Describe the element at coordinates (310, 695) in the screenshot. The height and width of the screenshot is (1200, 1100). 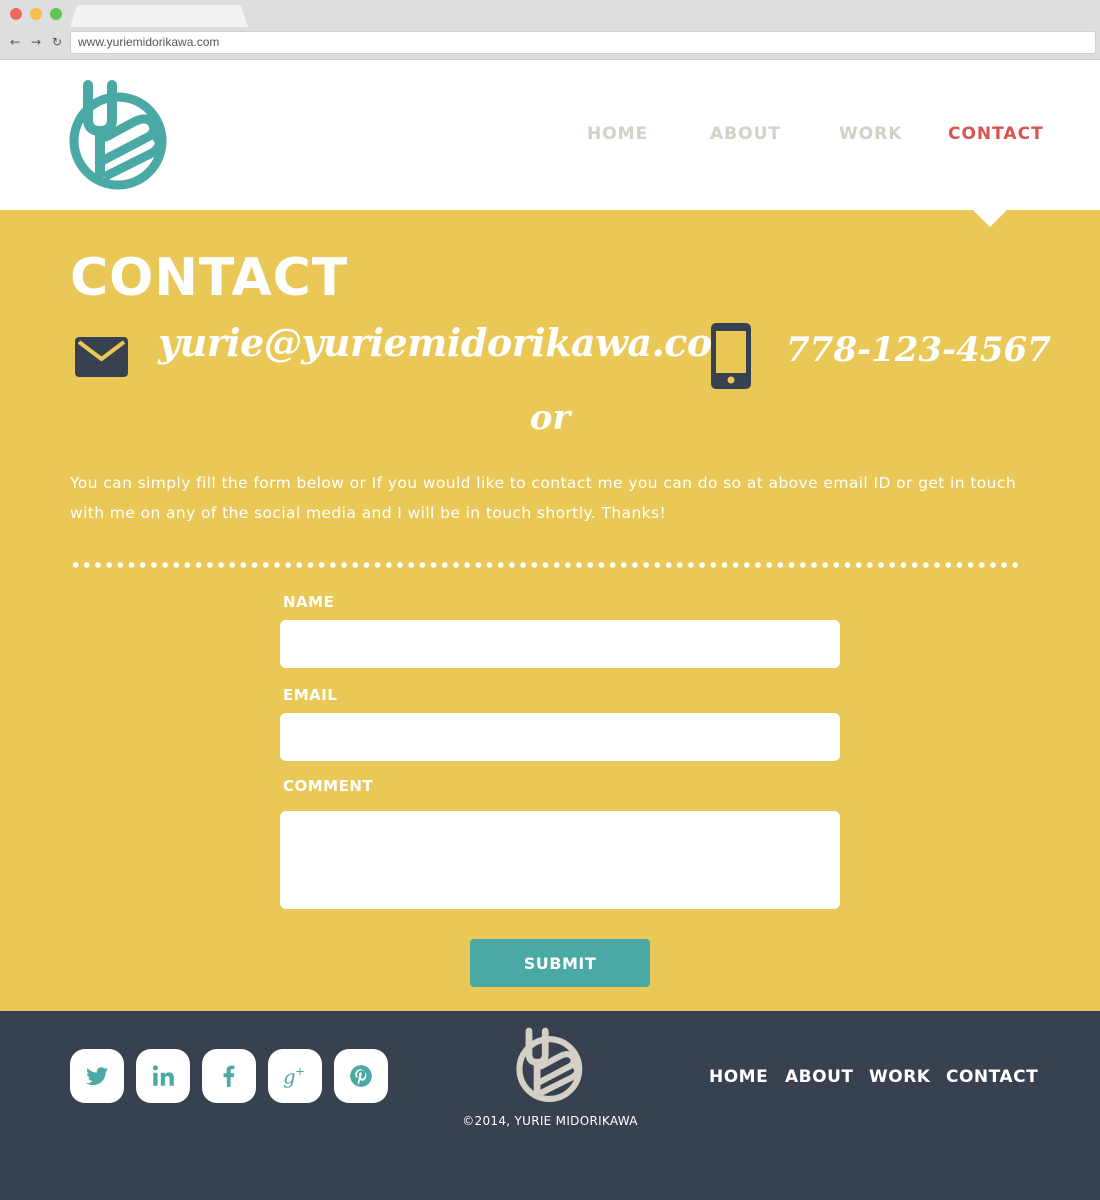
I see `email-label: EMAIL` at that location.